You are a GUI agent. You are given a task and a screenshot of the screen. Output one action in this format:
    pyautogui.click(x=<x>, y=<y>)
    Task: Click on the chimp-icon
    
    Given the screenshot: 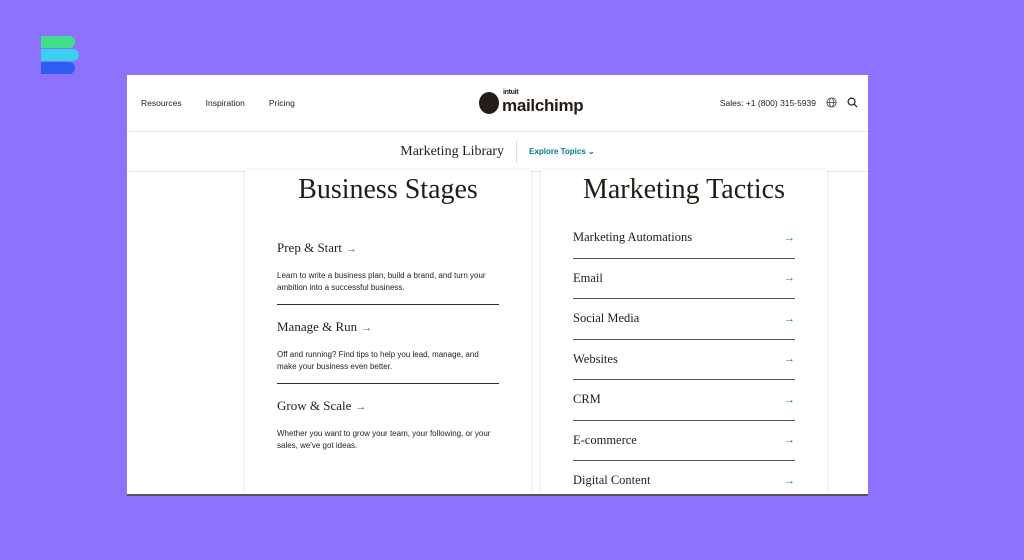 What is the action you would take?
    pyautogui.click(x=489, y=103)
    